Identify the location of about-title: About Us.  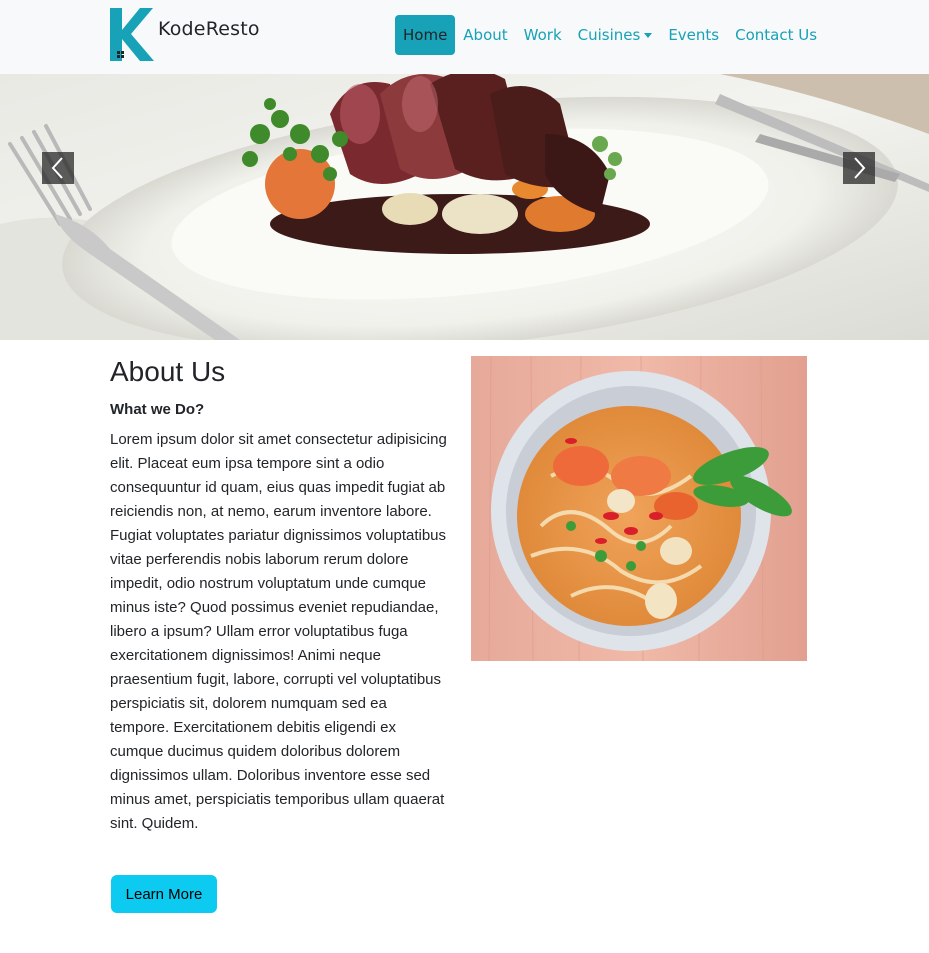
(168, 371).